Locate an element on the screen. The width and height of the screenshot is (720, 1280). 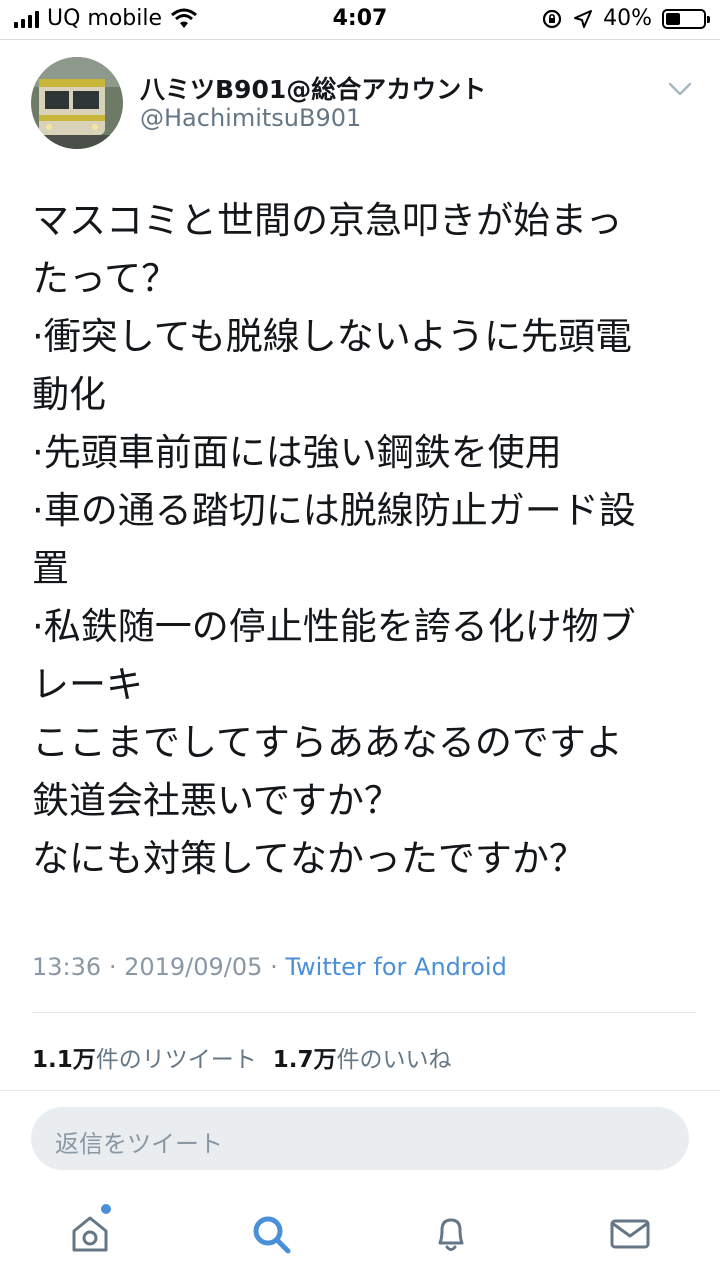
tweet-line: ·衝突しても脱線しないように先頭電 is located at coordinates (332, 336).